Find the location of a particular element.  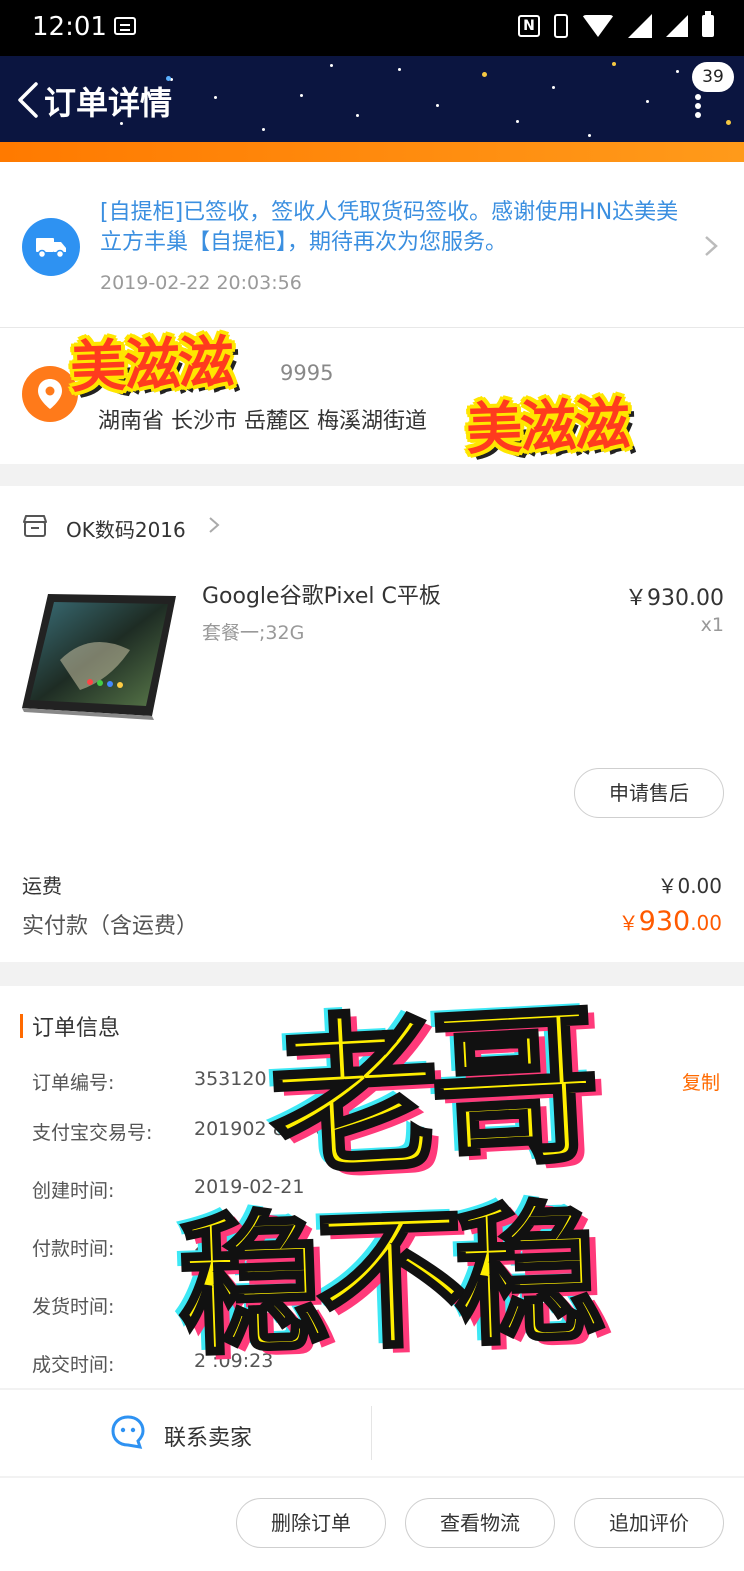

bottom-action-bar: 删除订单 查看物流 追加评价 is located at coordinates (372, 1524).